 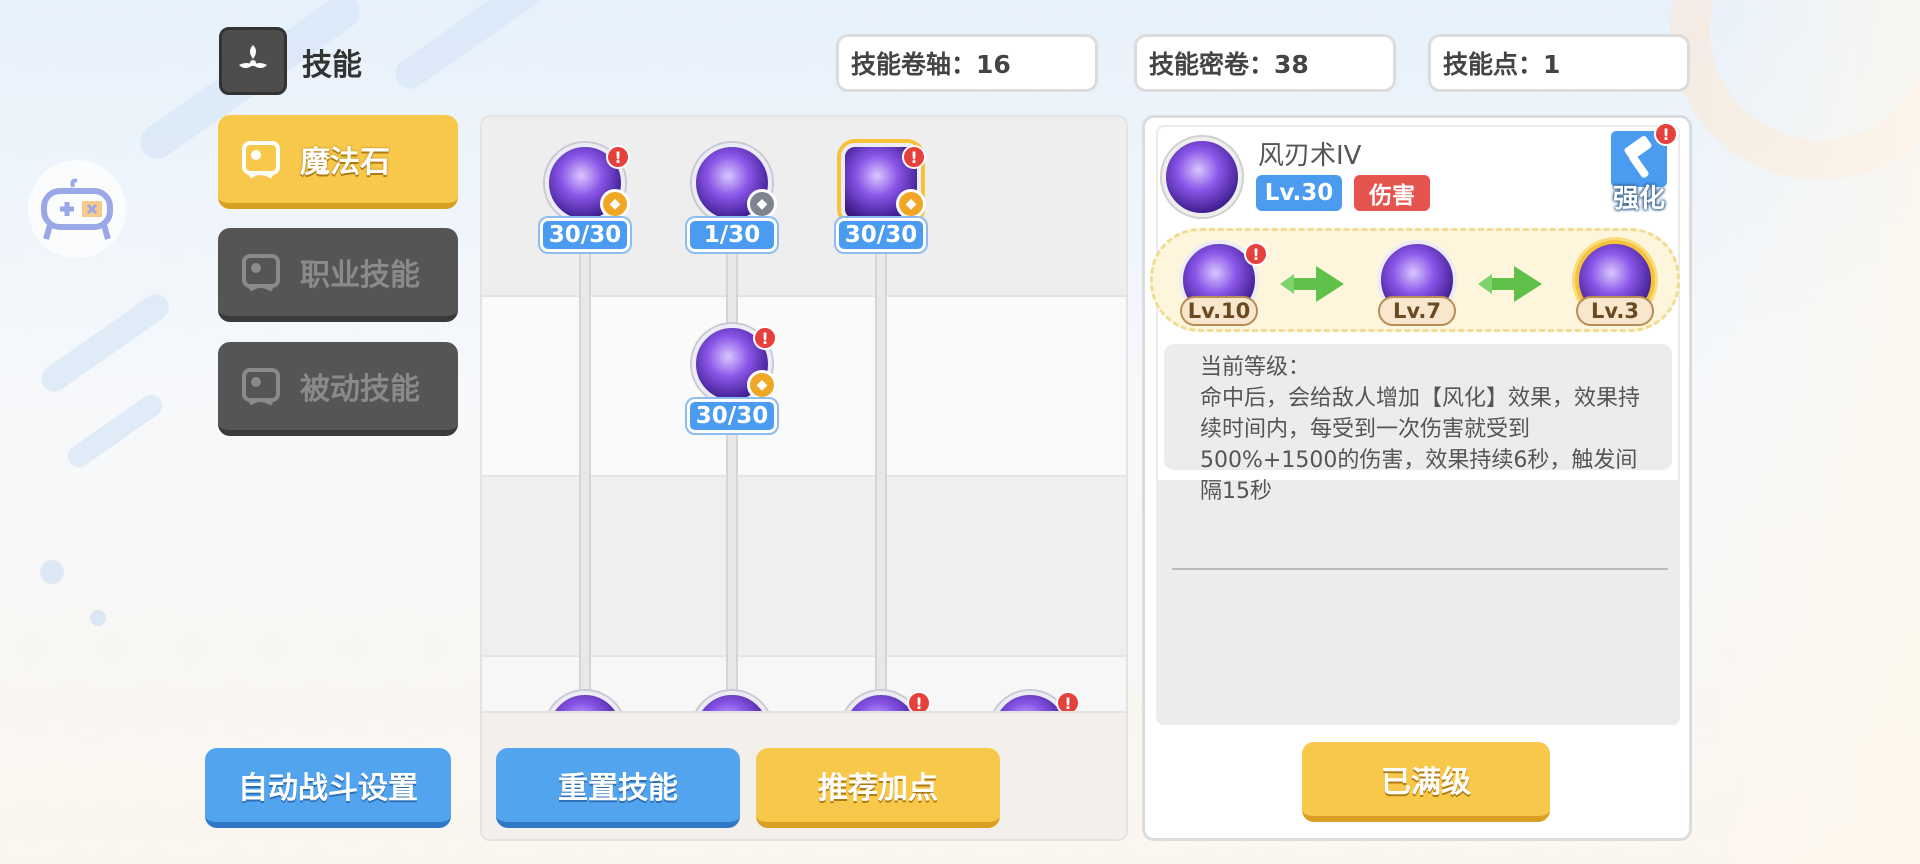 I want to click on skill-level-tag: Lv.30, so click(x=1299, y=193).